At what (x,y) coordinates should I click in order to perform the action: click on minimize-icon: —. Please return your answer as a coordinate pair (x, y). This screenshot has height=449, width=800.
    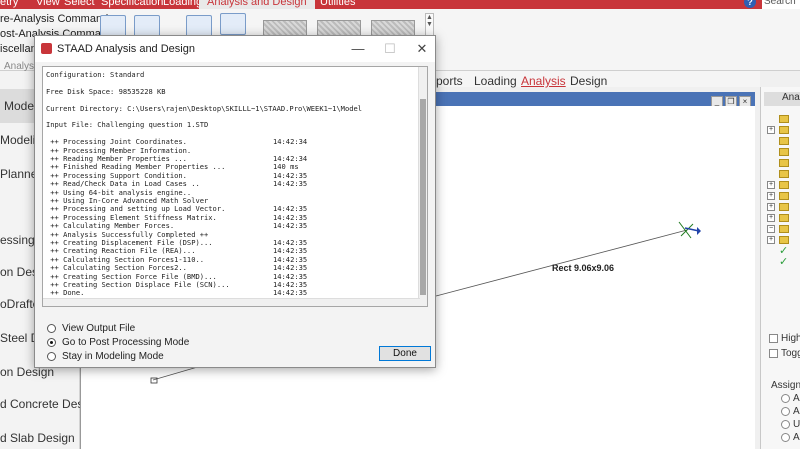
    Looking at the image, I should click on (358, 49).